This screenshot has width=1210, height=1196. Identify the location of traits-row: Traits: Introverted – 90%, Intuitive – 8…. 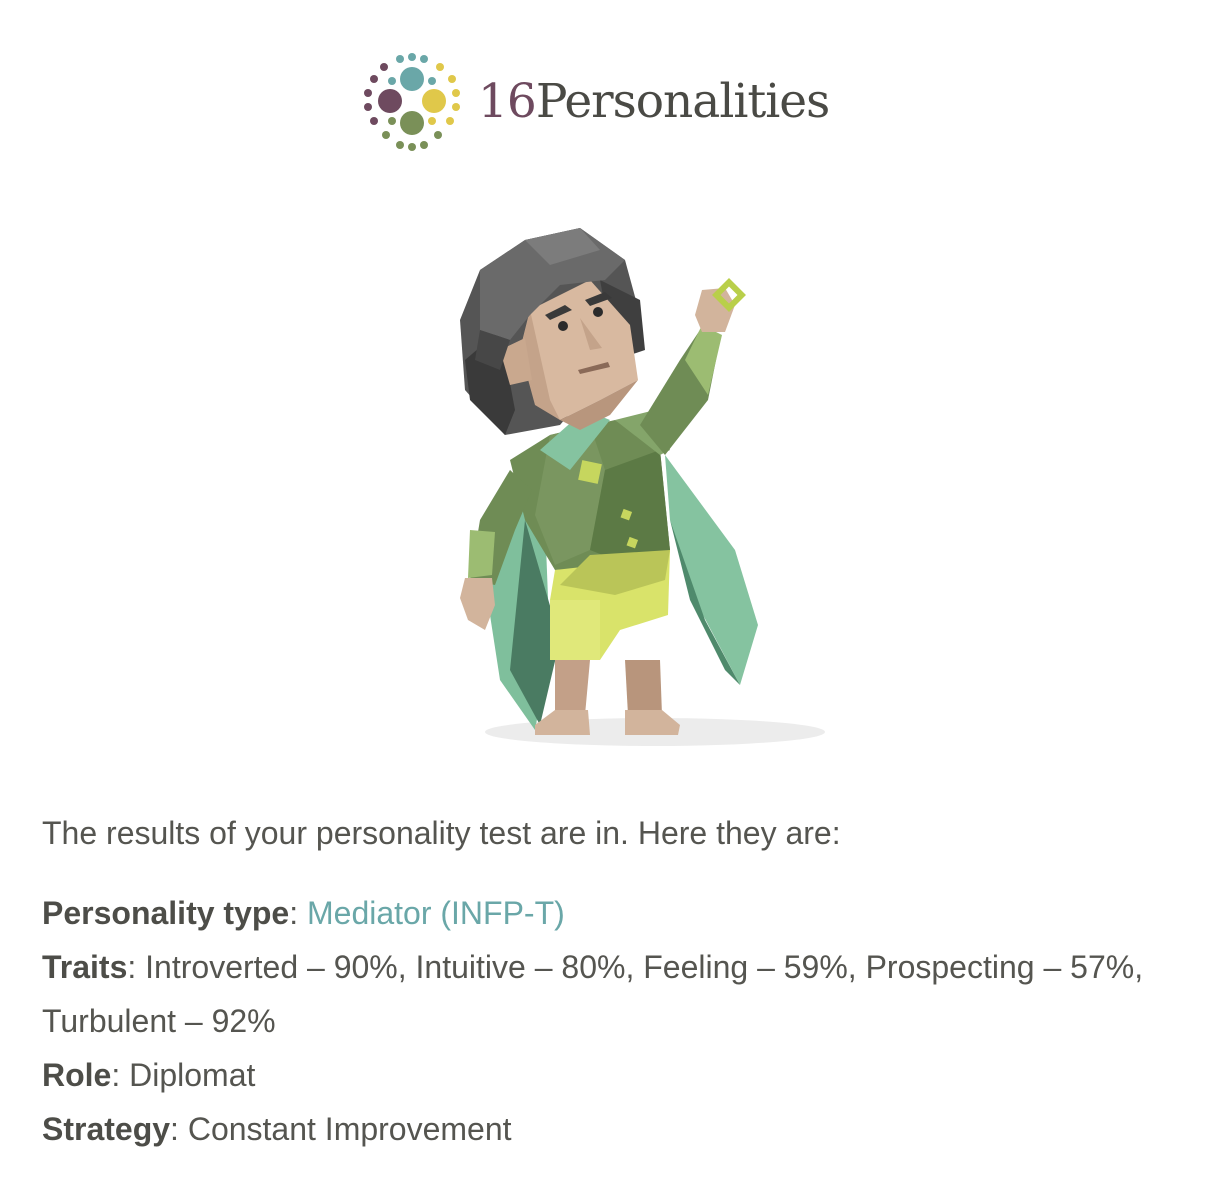
(593, 994).